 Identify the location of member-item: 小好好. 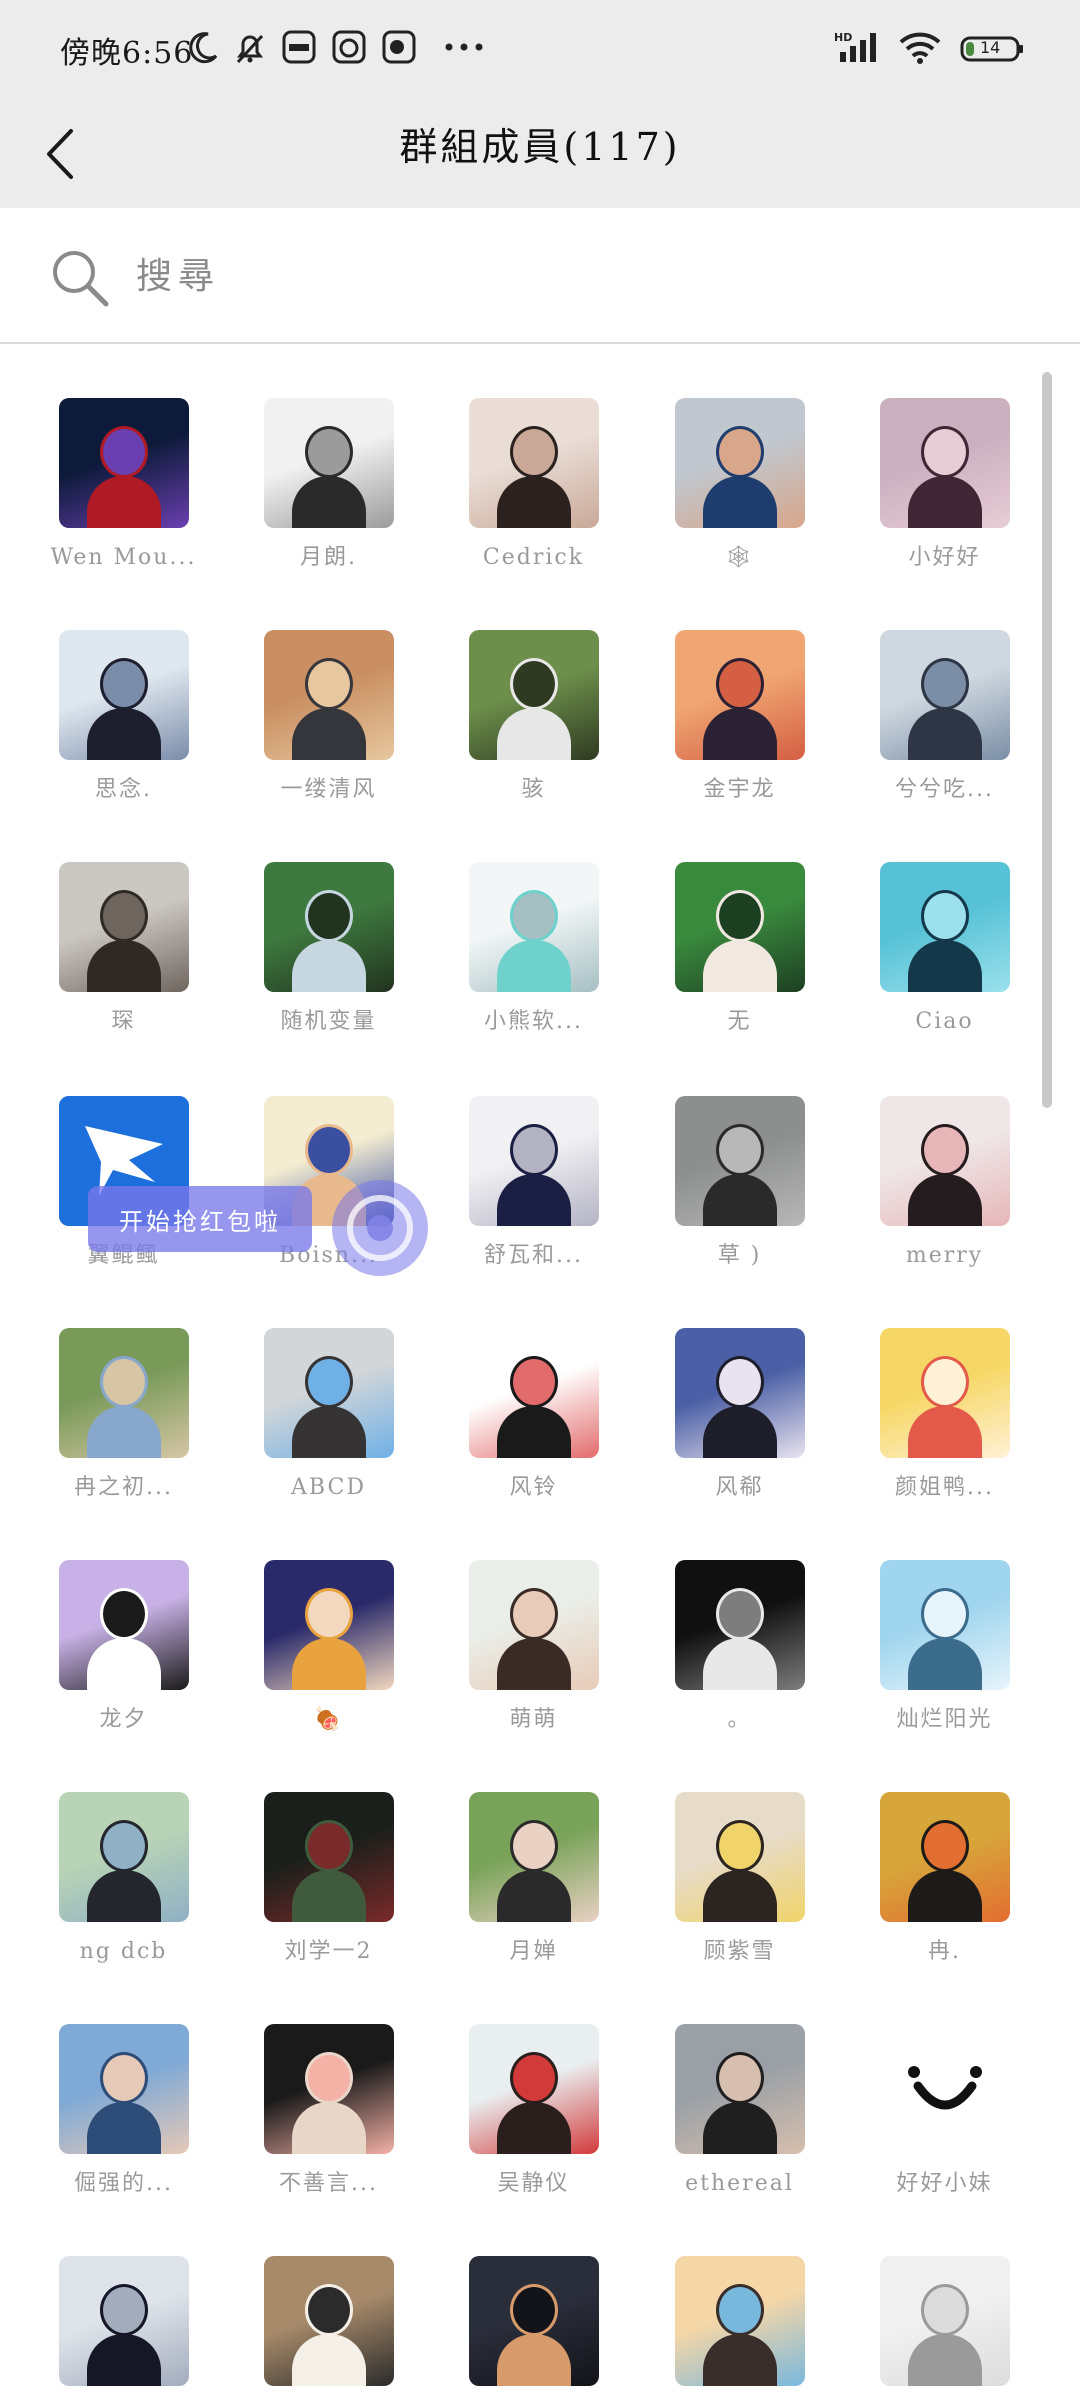
(944, 486).